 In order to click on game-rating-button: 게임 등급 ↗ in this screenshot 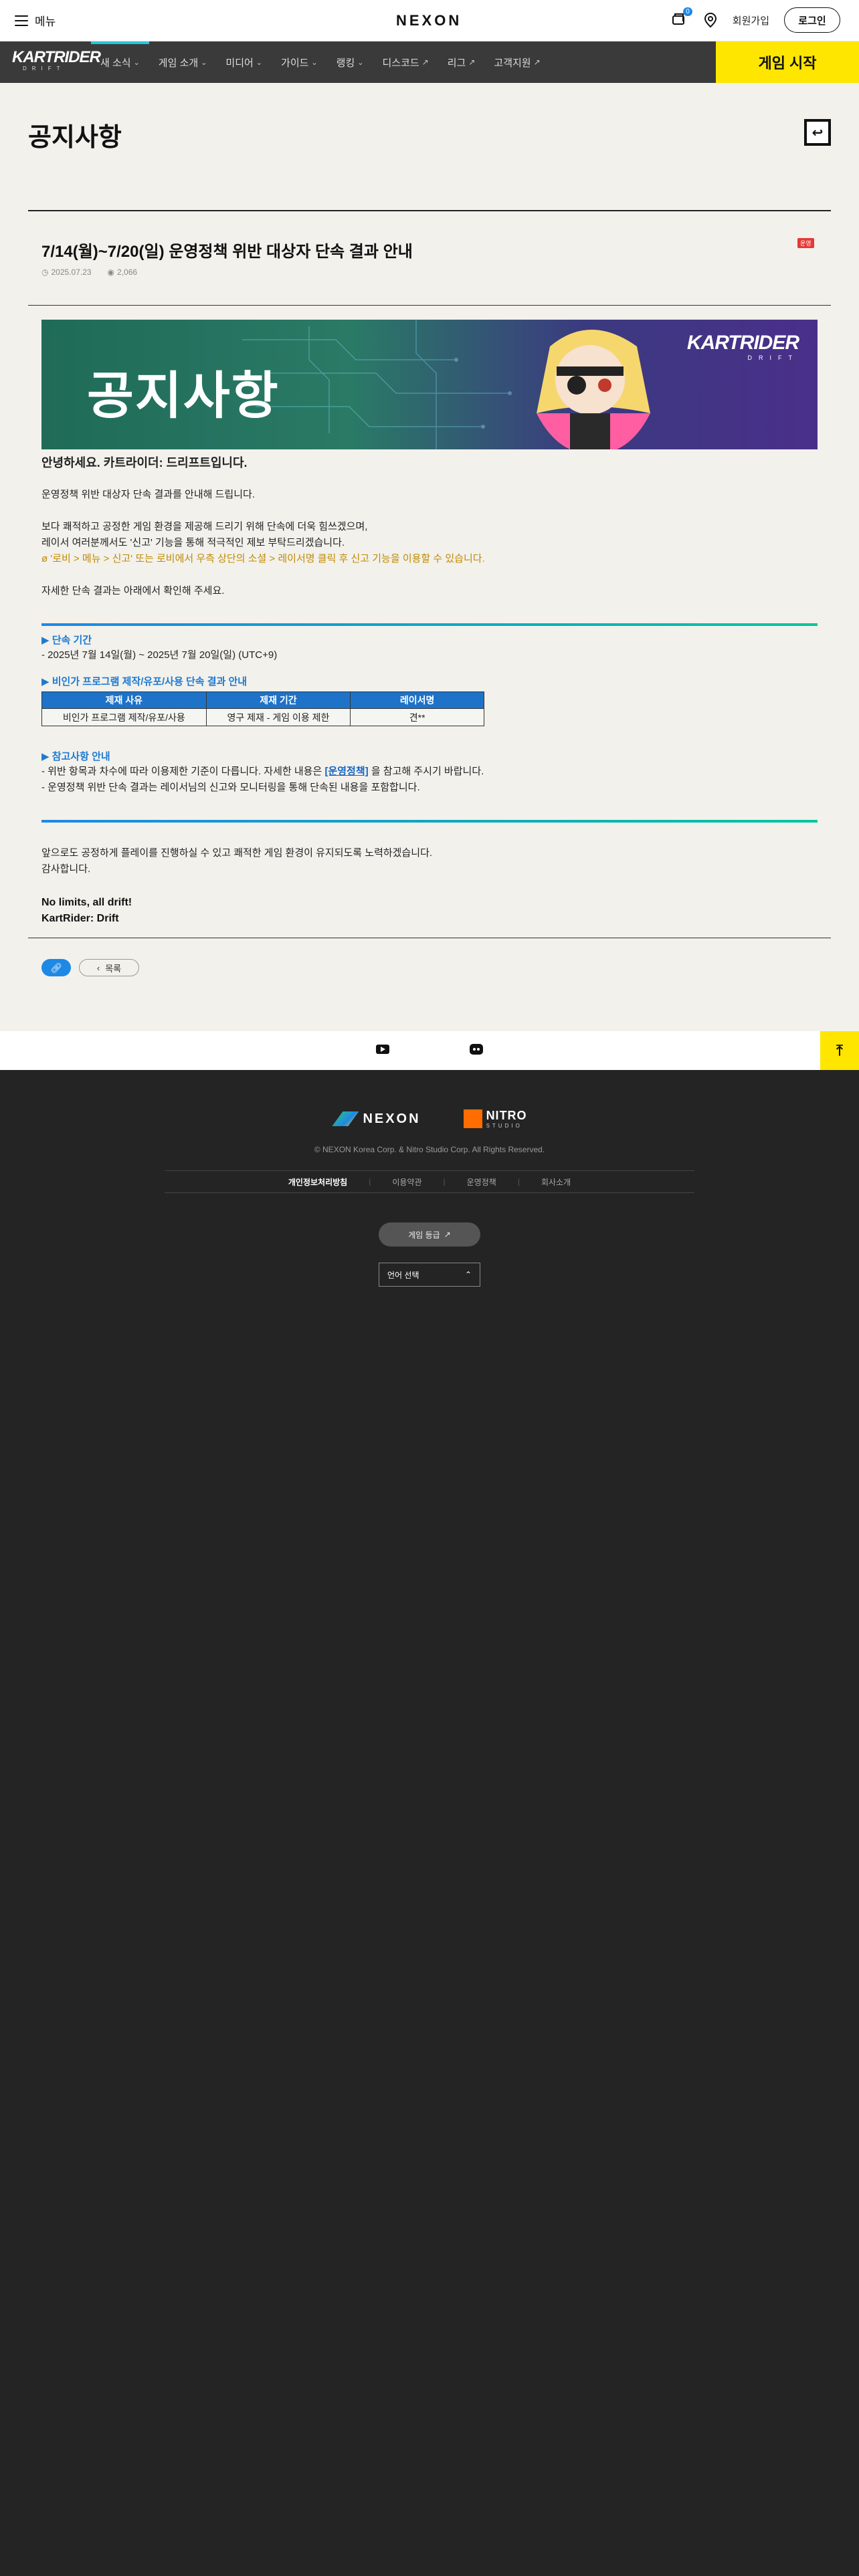, I will do `click(429, 1234)`.